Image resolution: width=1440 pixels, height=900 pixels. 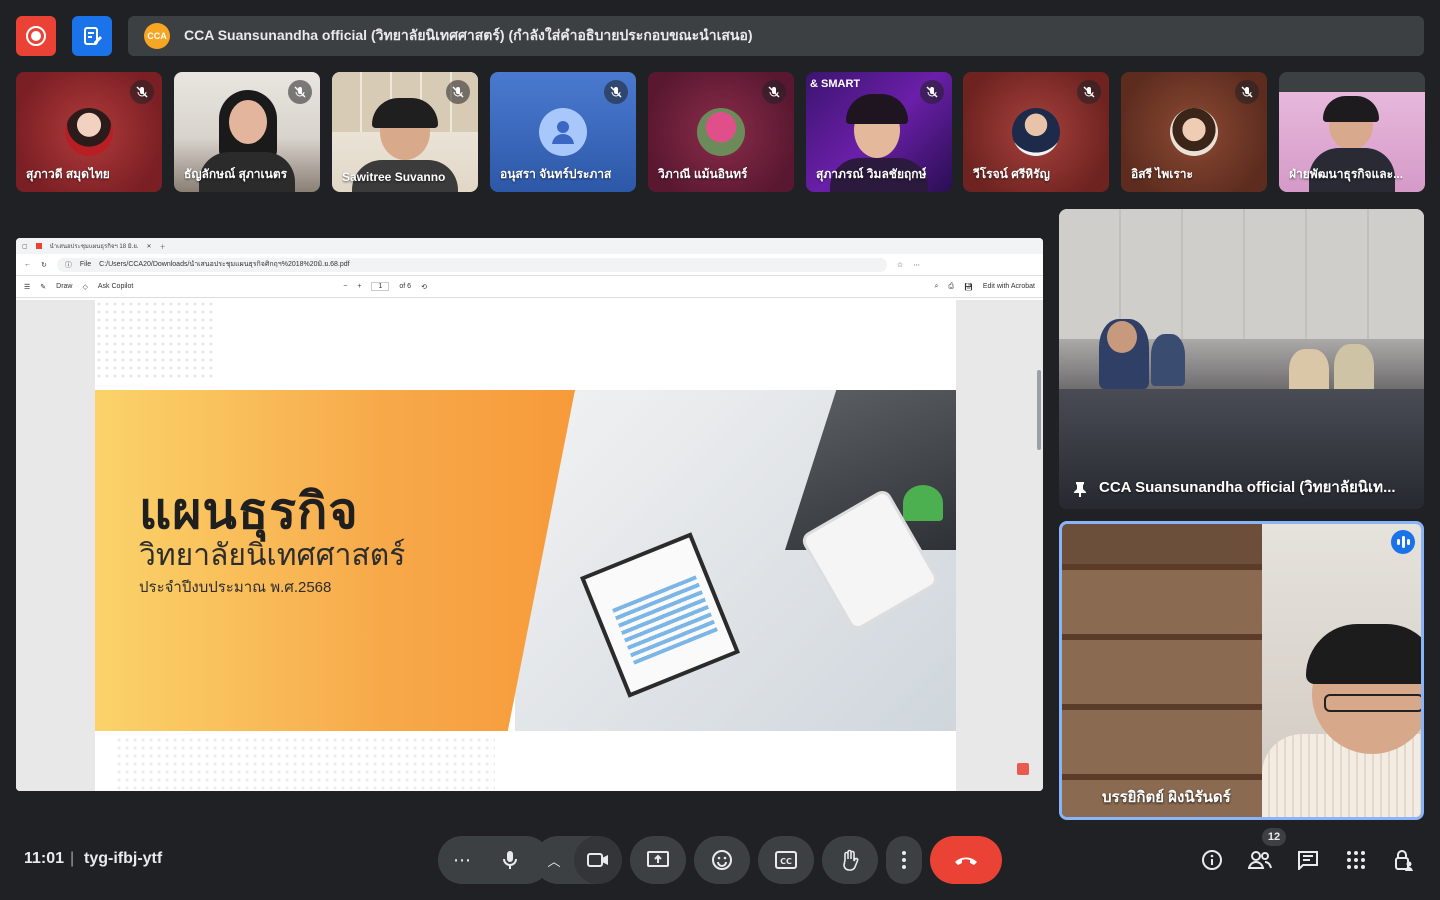 What do you see at coordinates (916, 265) in the screenshot?
I see `more-icon: ⋯` at bounding box center [916, 265].